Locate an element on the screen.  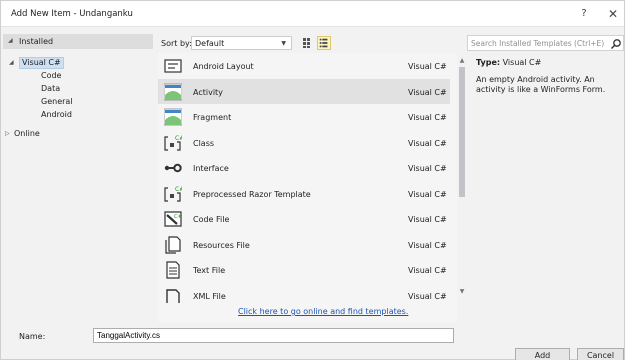
tree-node-general: General is located at coordinates (57, 101).